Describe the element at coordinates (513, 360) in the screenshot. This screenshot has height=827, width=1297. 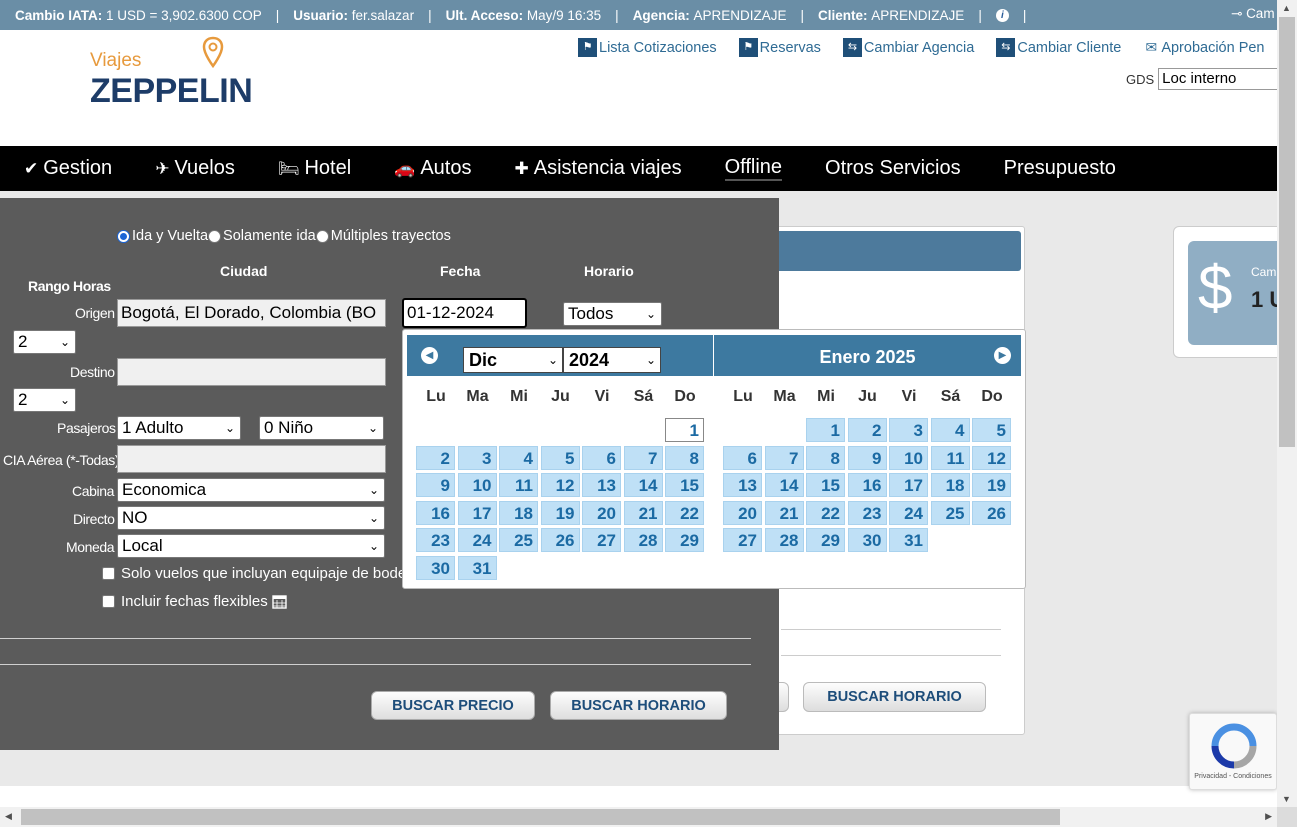
I see `month-select: Dic ⌄` at that location.